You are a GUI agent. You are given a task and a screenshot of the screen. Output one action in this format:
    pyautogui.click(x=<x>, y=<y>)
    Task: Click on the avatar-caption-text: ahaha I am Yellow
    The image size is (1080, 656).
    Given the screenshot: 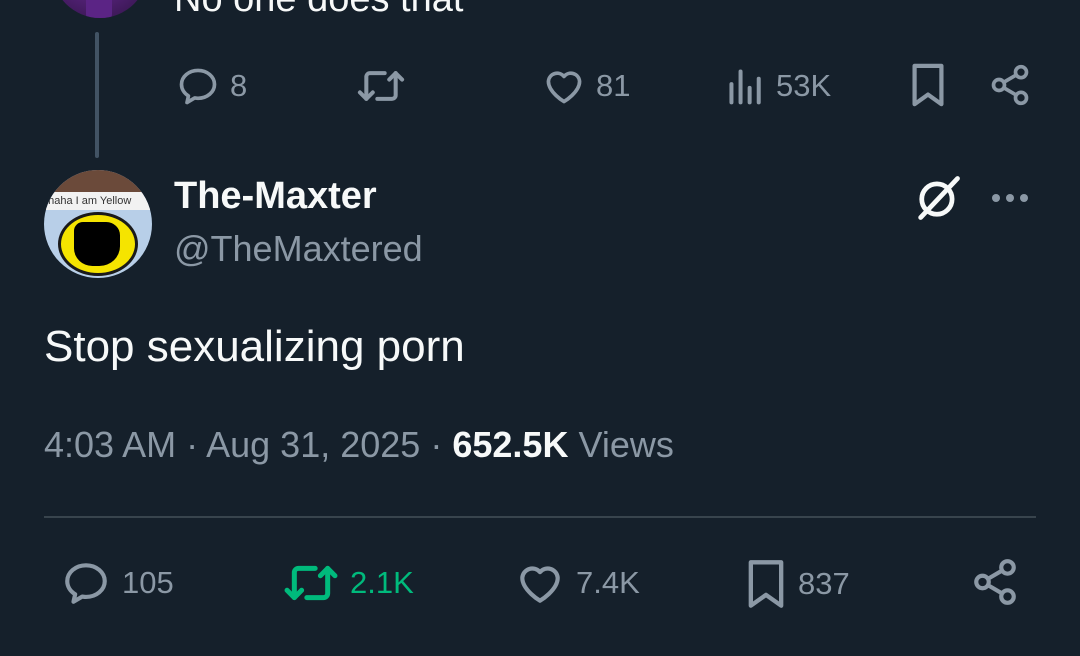 What is the action you would take?
    pyautogui.click(x=98, y=201)
    